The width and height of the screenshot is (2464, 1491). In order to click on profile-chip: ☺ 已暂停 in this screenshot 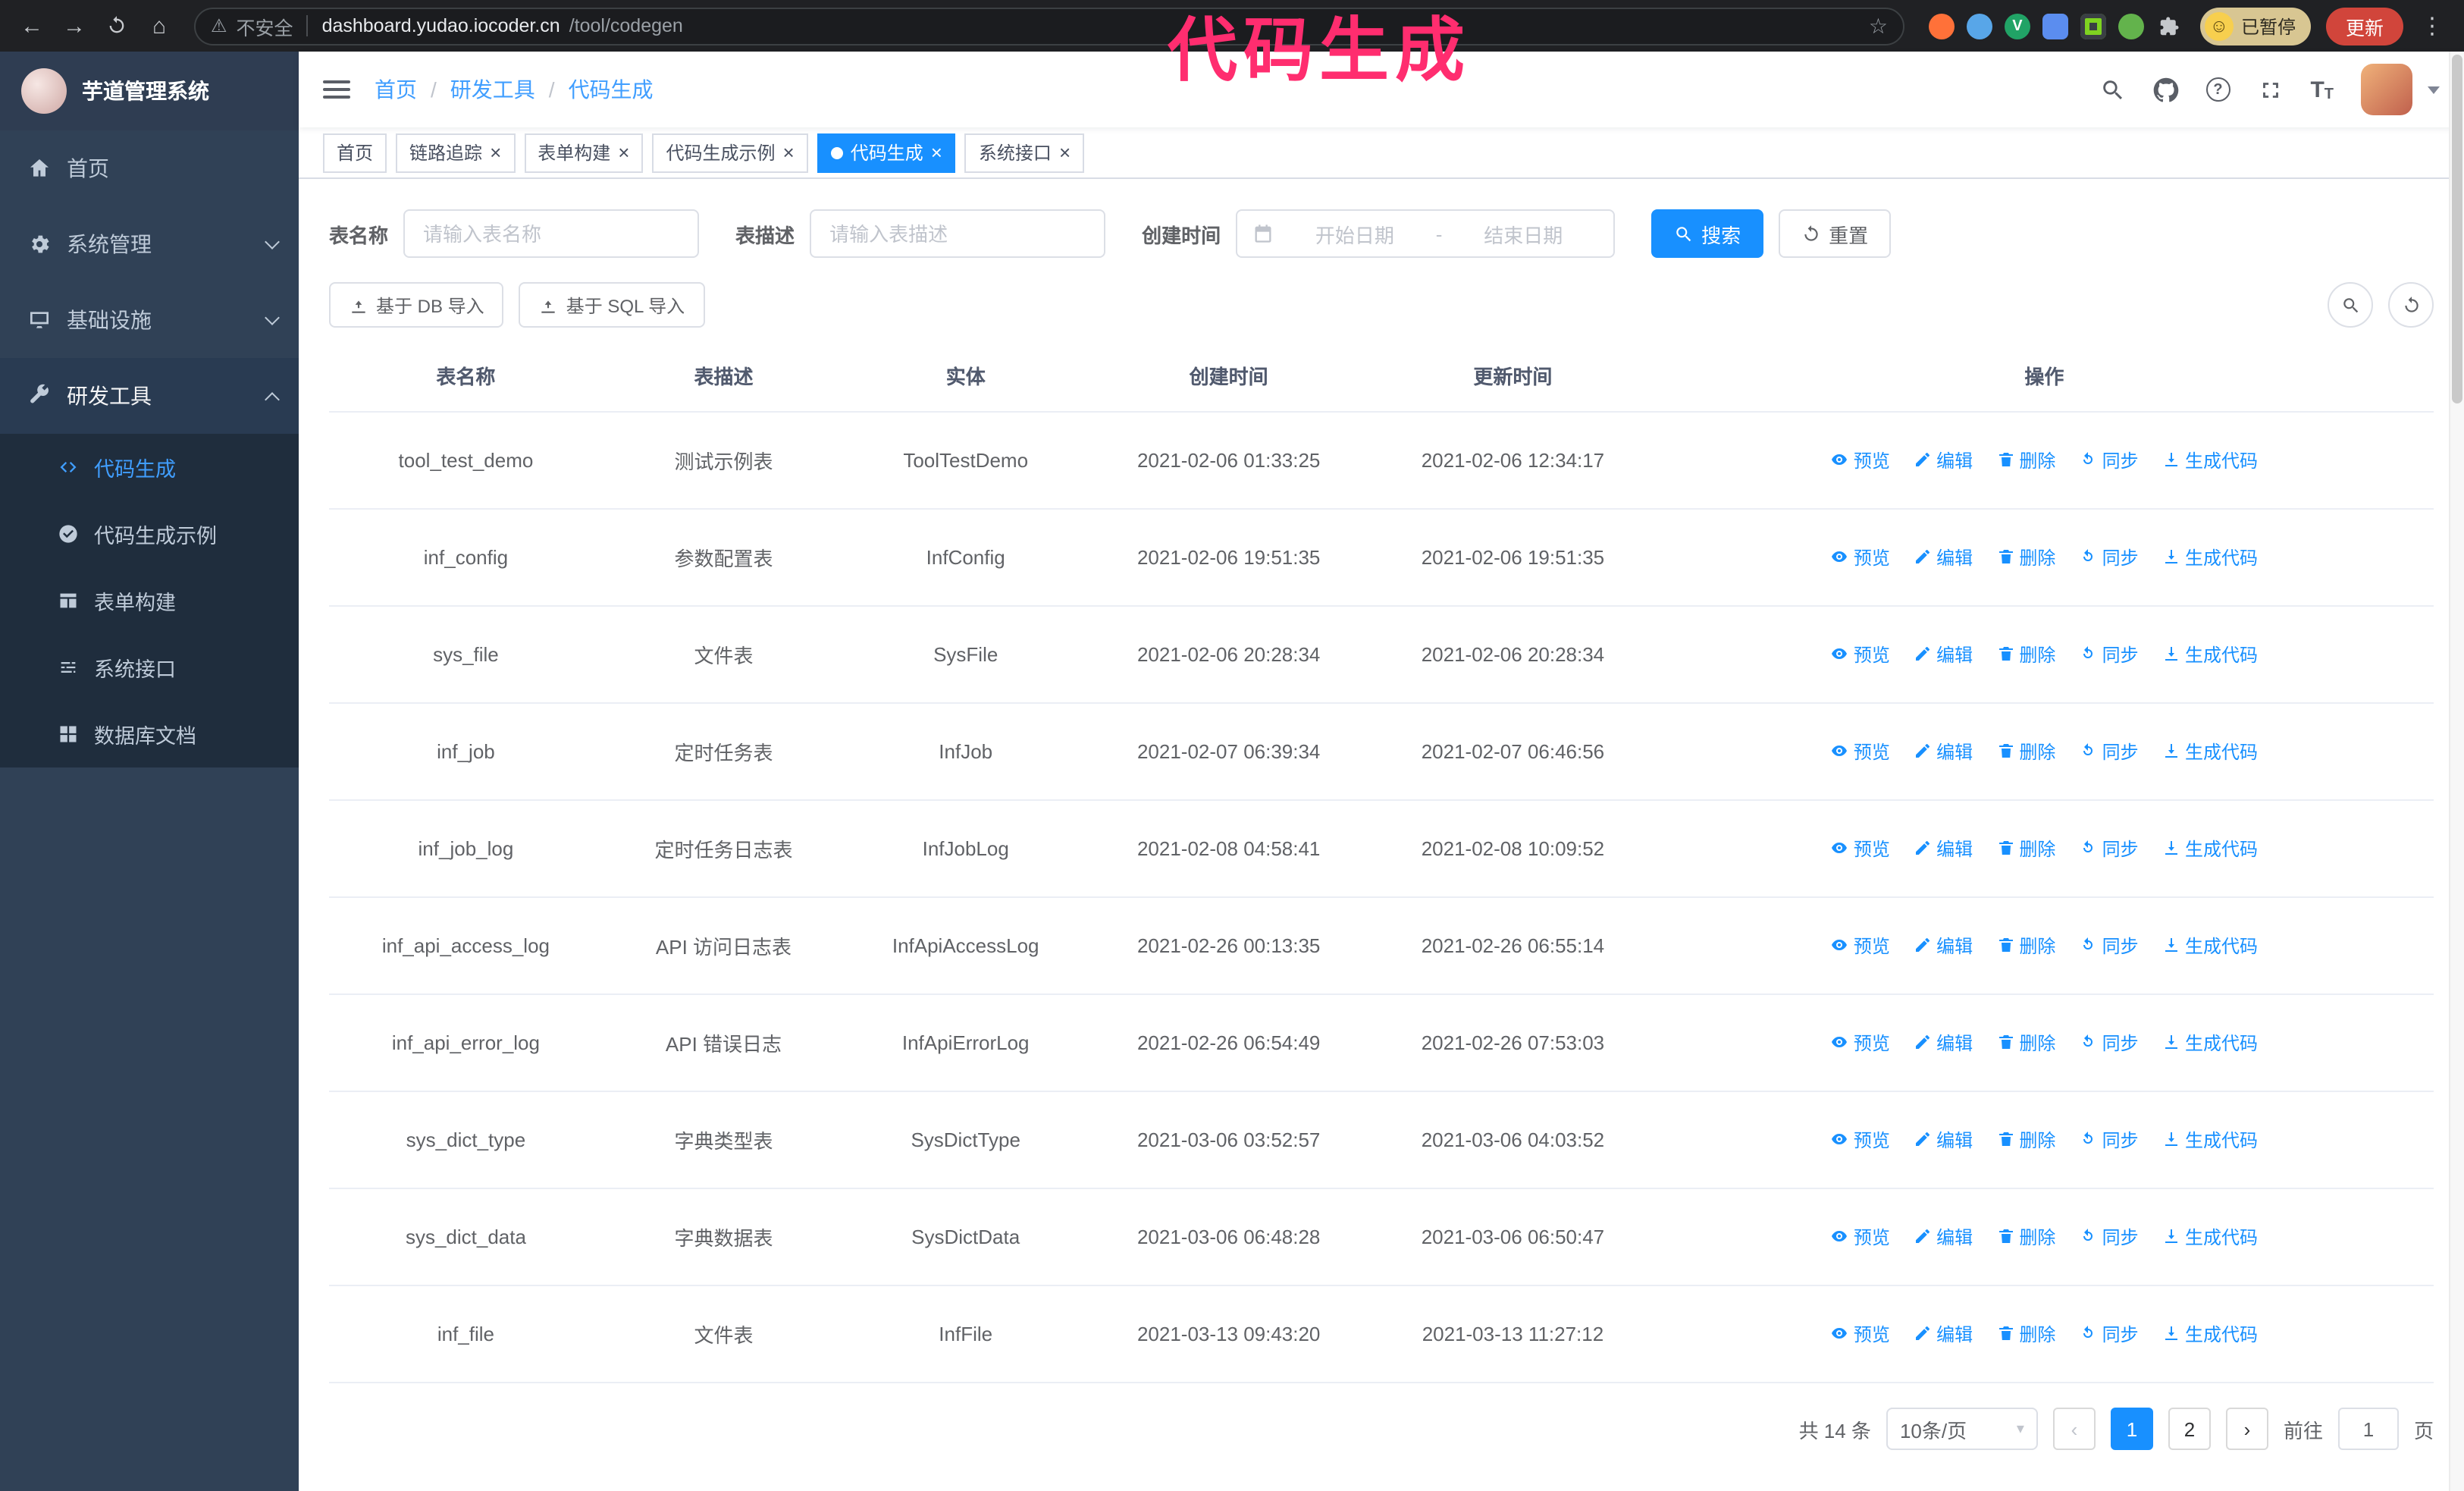, I will do `click(2255, 26)`.